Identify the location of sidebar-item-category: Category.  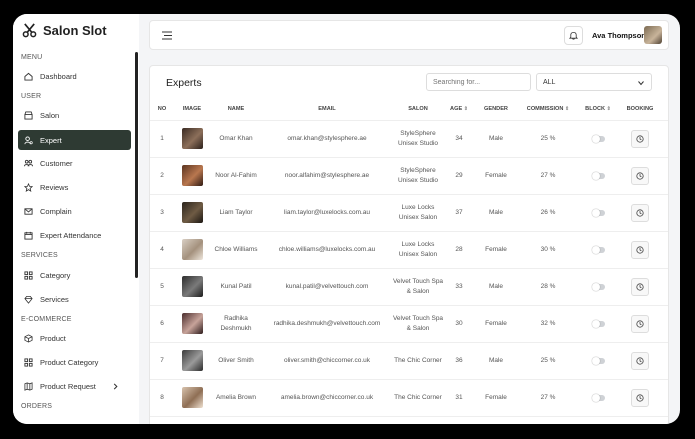
(74, 275).